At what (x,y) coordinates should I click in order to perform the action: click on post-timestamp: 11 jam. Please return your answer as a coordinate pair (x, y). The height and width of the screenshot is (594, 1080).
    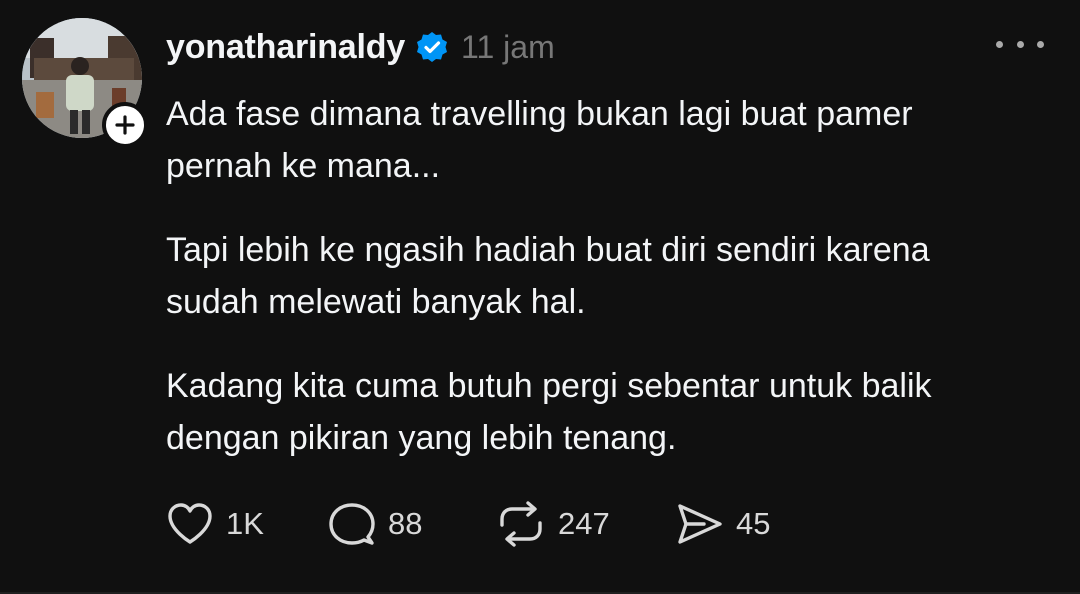
    Looking at the image, I should click on (508, 46).